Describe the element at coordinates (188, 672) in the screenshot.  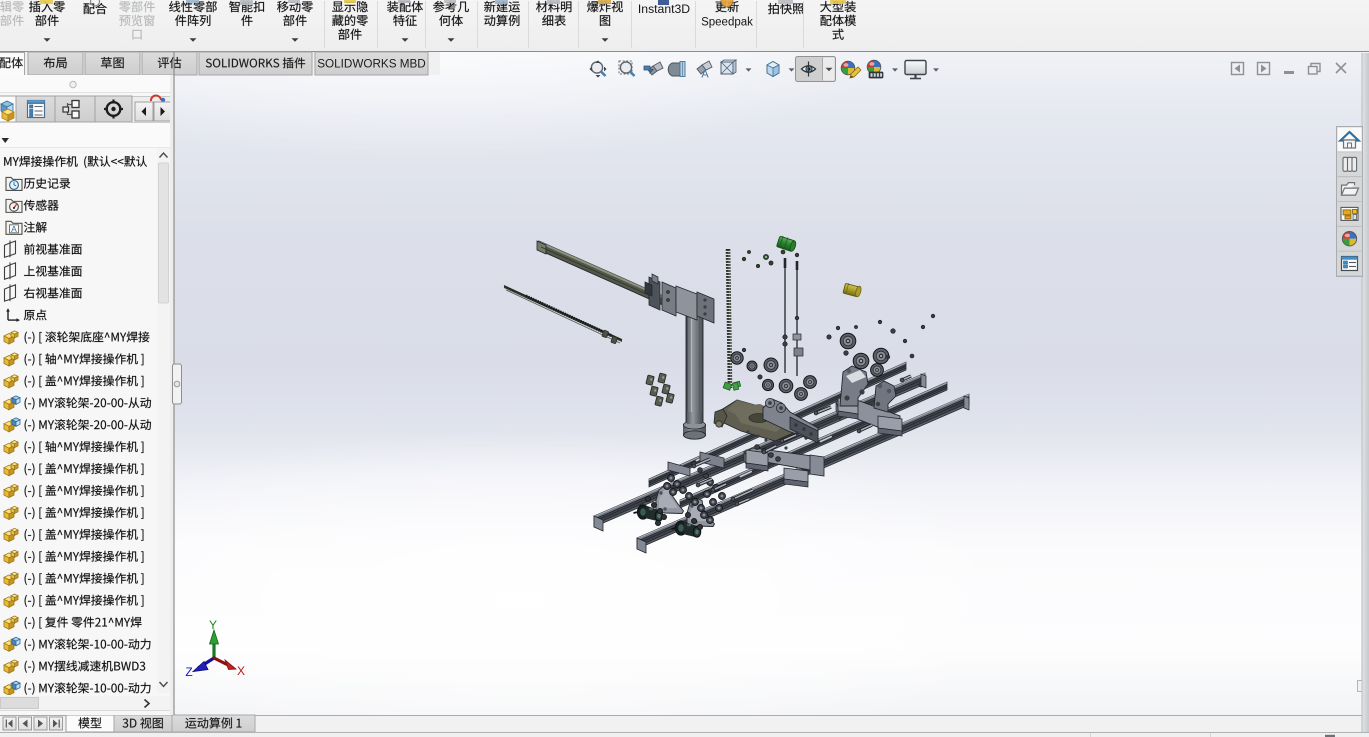
I see `svg-text: Z` at that location.